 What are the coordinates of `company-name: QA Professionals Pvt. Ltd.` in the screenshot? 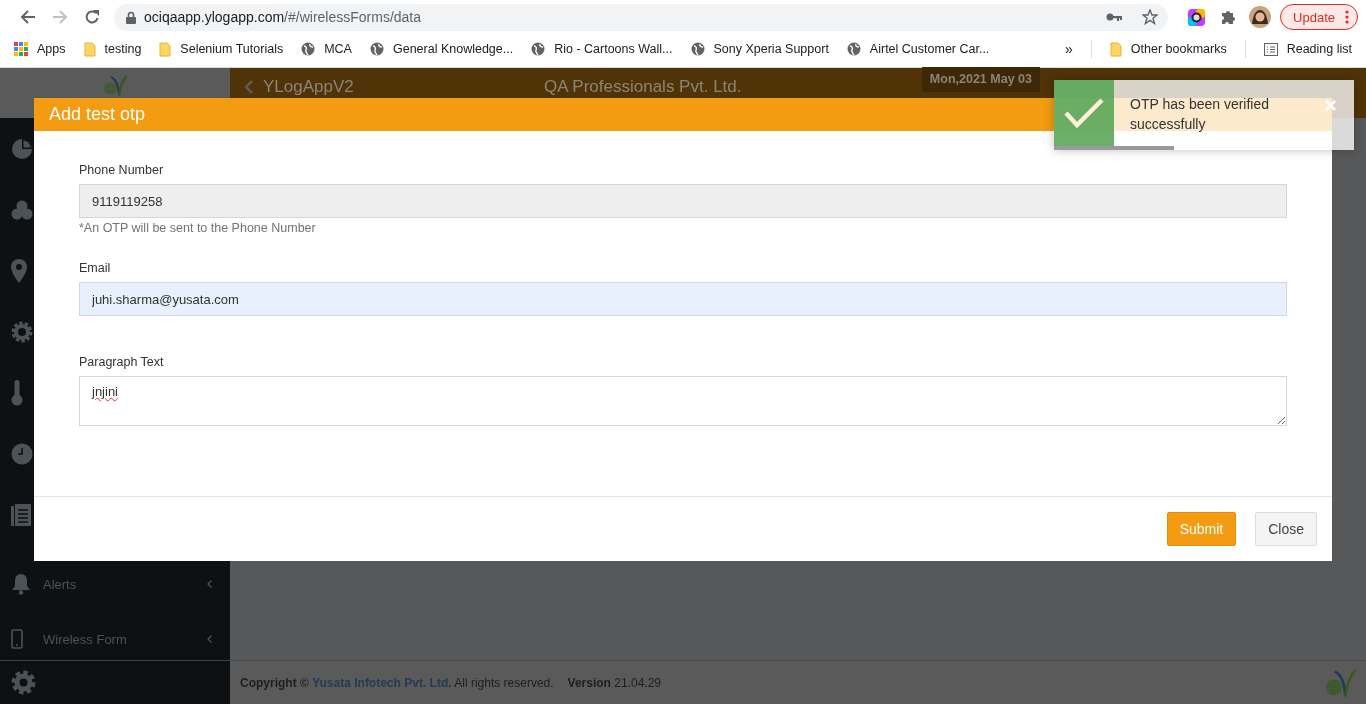 It's located at (643, 86).